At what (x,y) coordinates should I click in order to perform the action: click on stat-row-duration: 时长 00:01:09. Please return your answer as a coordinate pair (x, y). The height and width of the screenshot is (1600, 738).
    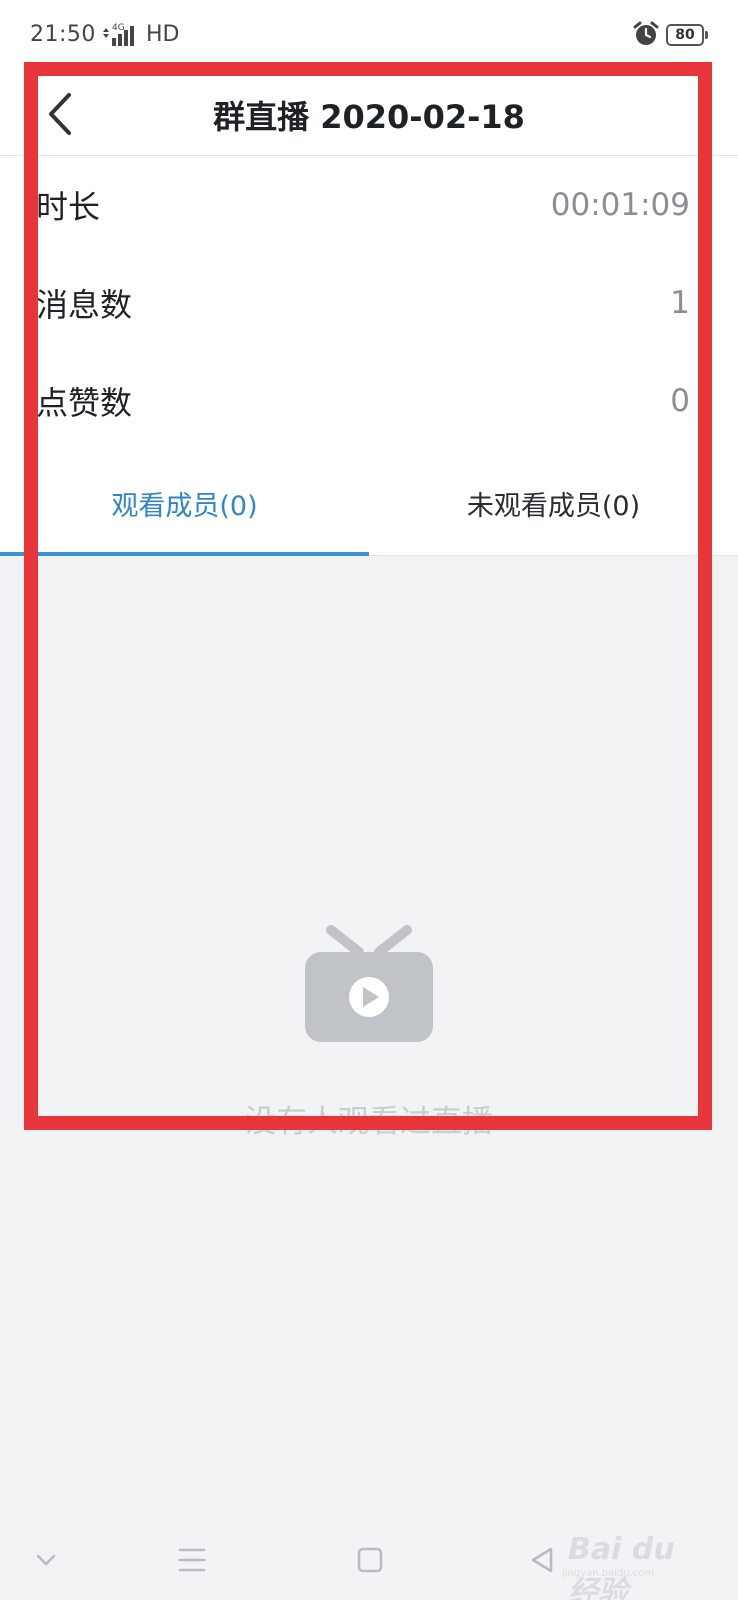
    Looking at the image, I should click on (369, 205).